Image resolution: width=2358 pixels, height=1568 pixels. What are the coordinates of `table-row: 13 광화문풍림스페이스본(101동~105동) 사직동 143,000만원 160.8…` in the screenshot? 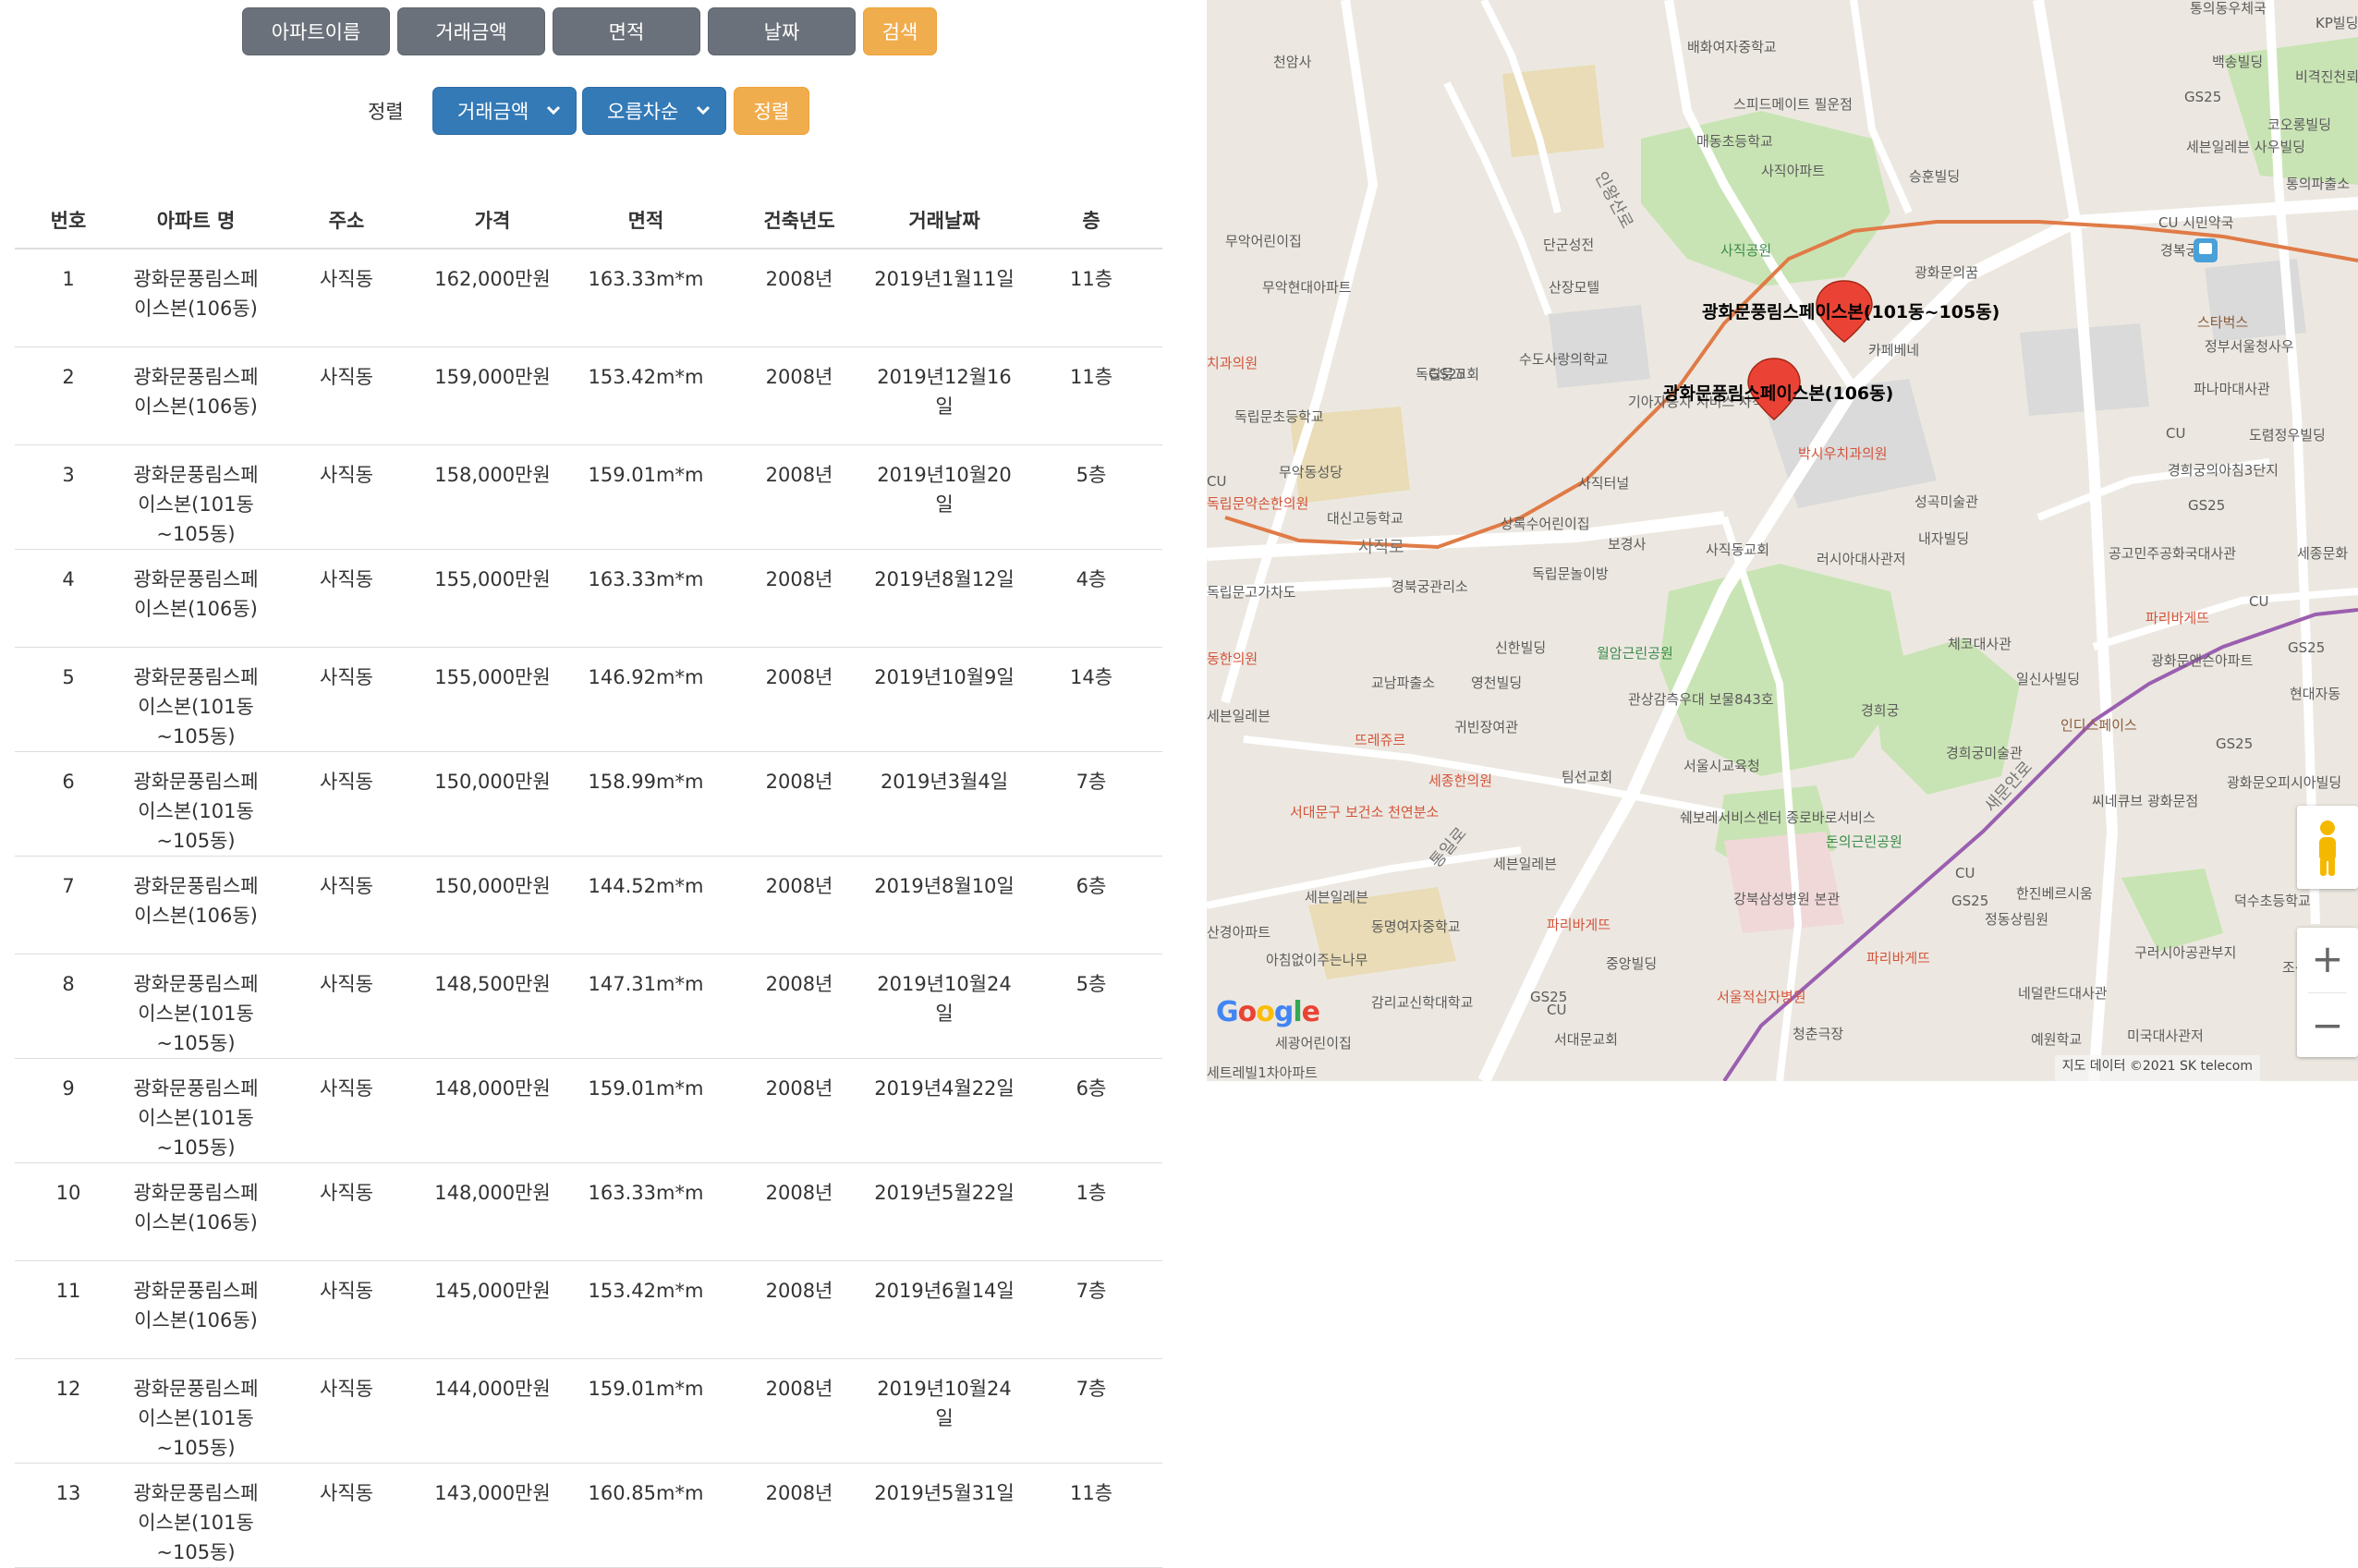 It's located at (588, 1515).